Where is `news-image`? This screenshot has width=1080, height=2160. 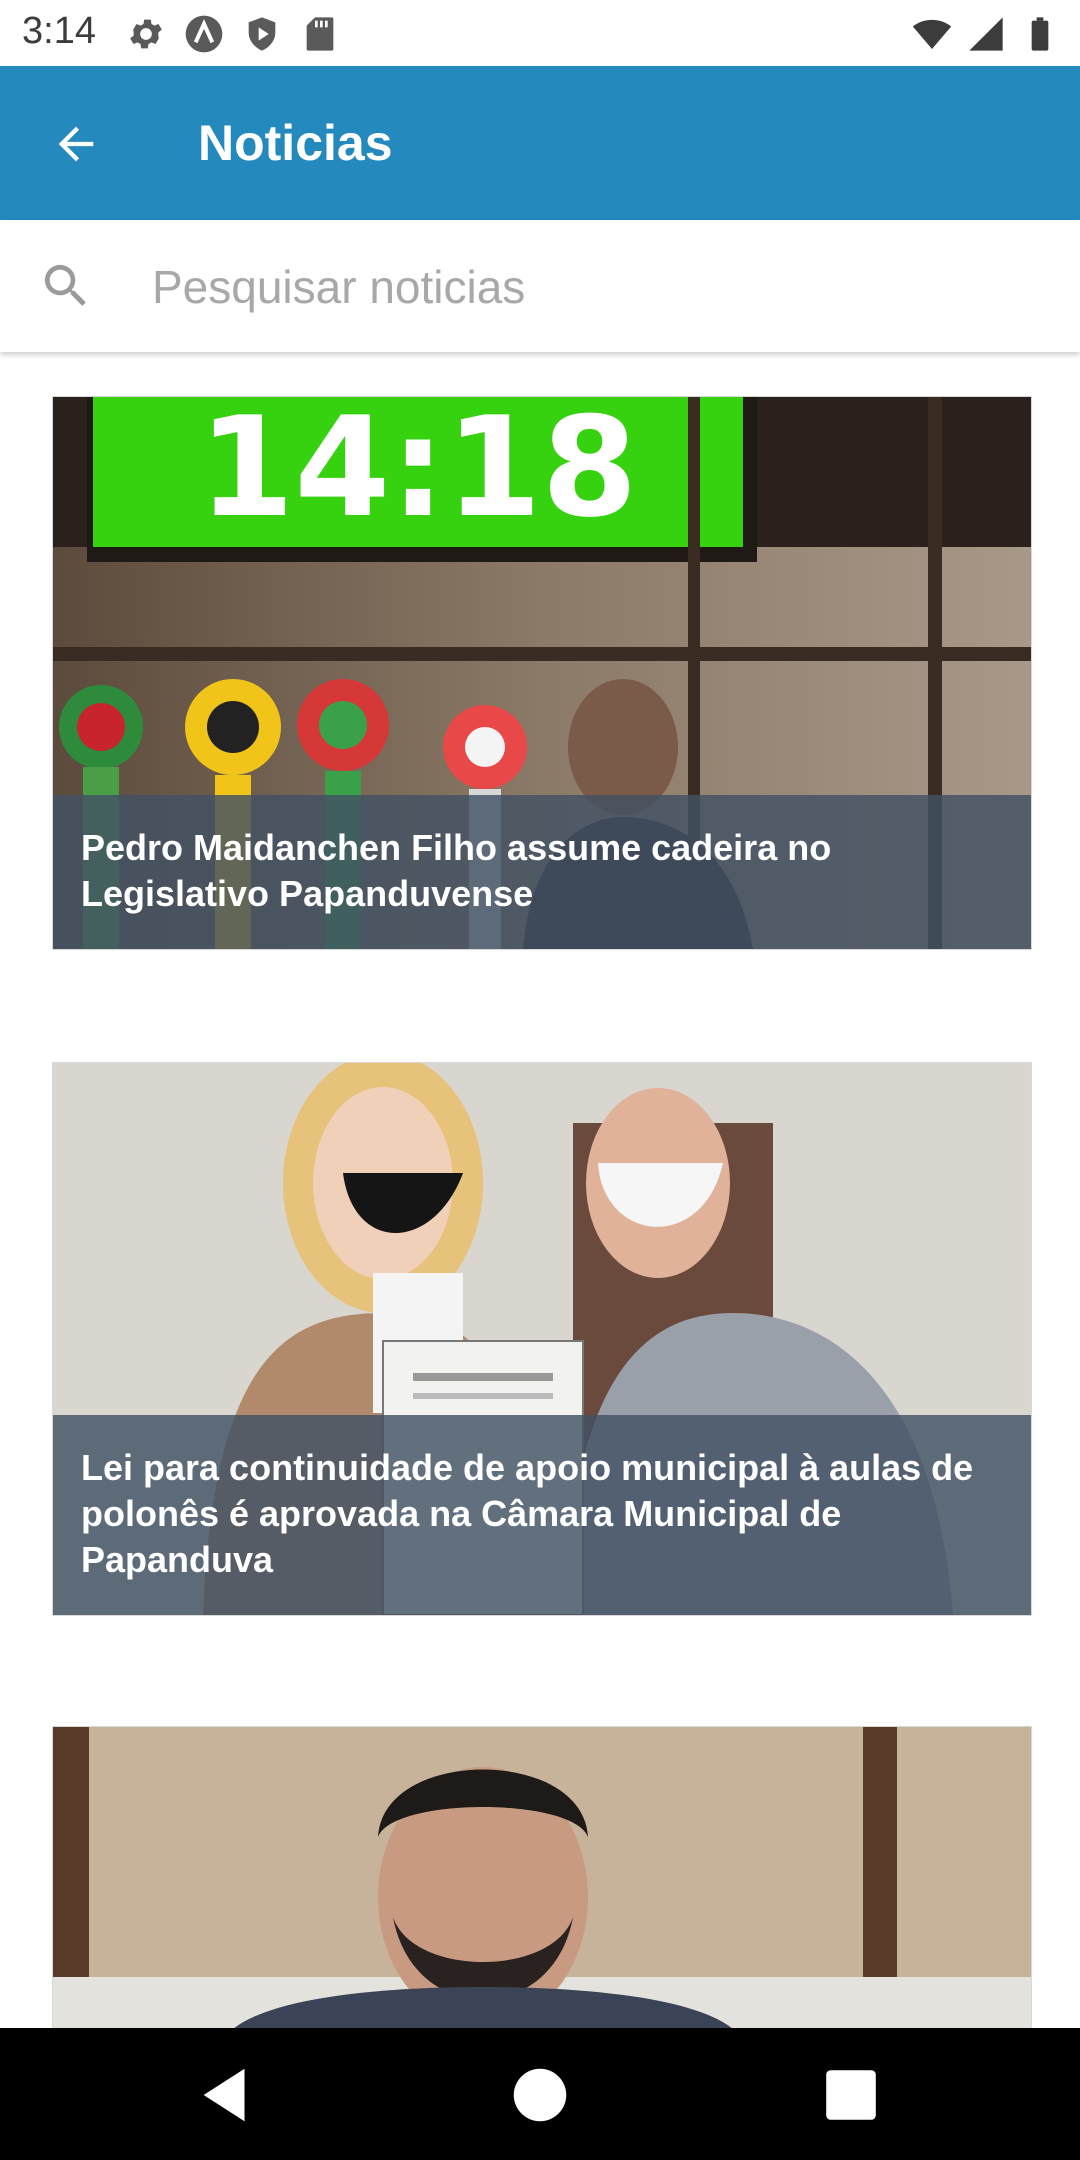
news-image is located at coordinates (542, 1878).